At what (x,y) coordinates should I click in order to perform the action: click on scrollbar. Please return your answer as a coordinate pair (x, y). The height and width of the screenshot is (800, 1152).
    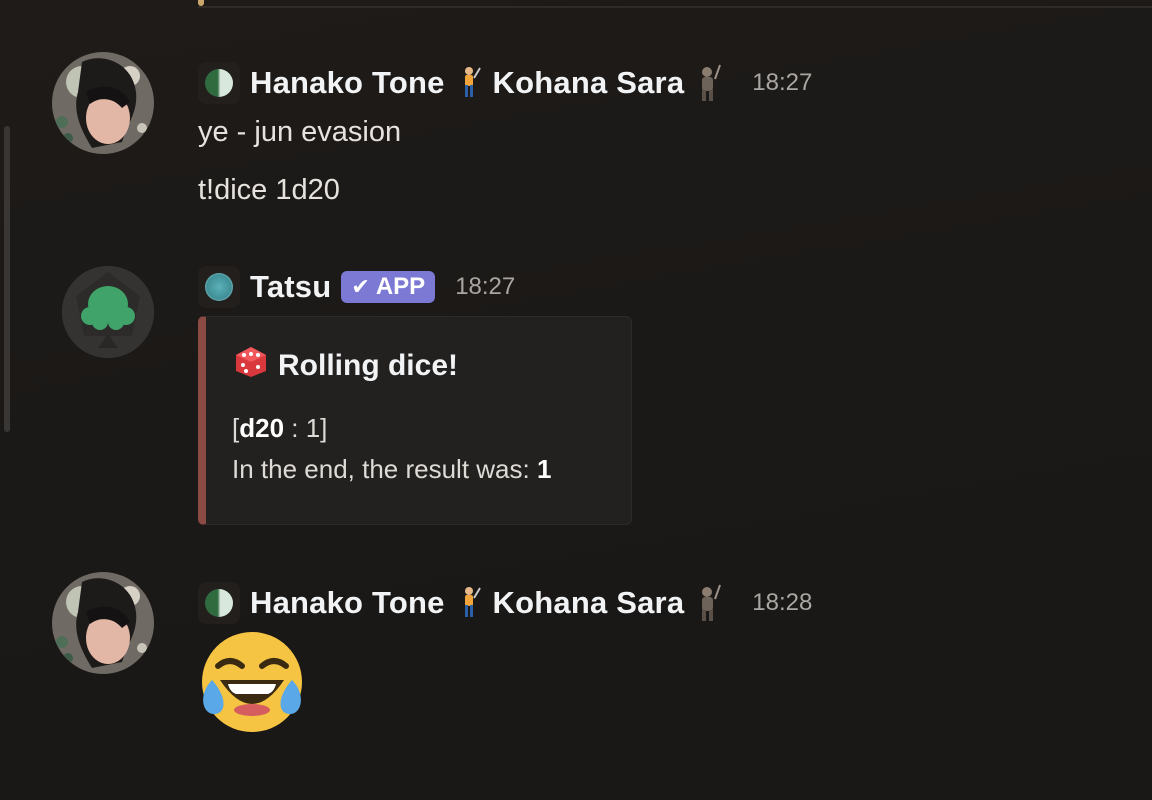
    Looking at the image, I should click on (7, 400).